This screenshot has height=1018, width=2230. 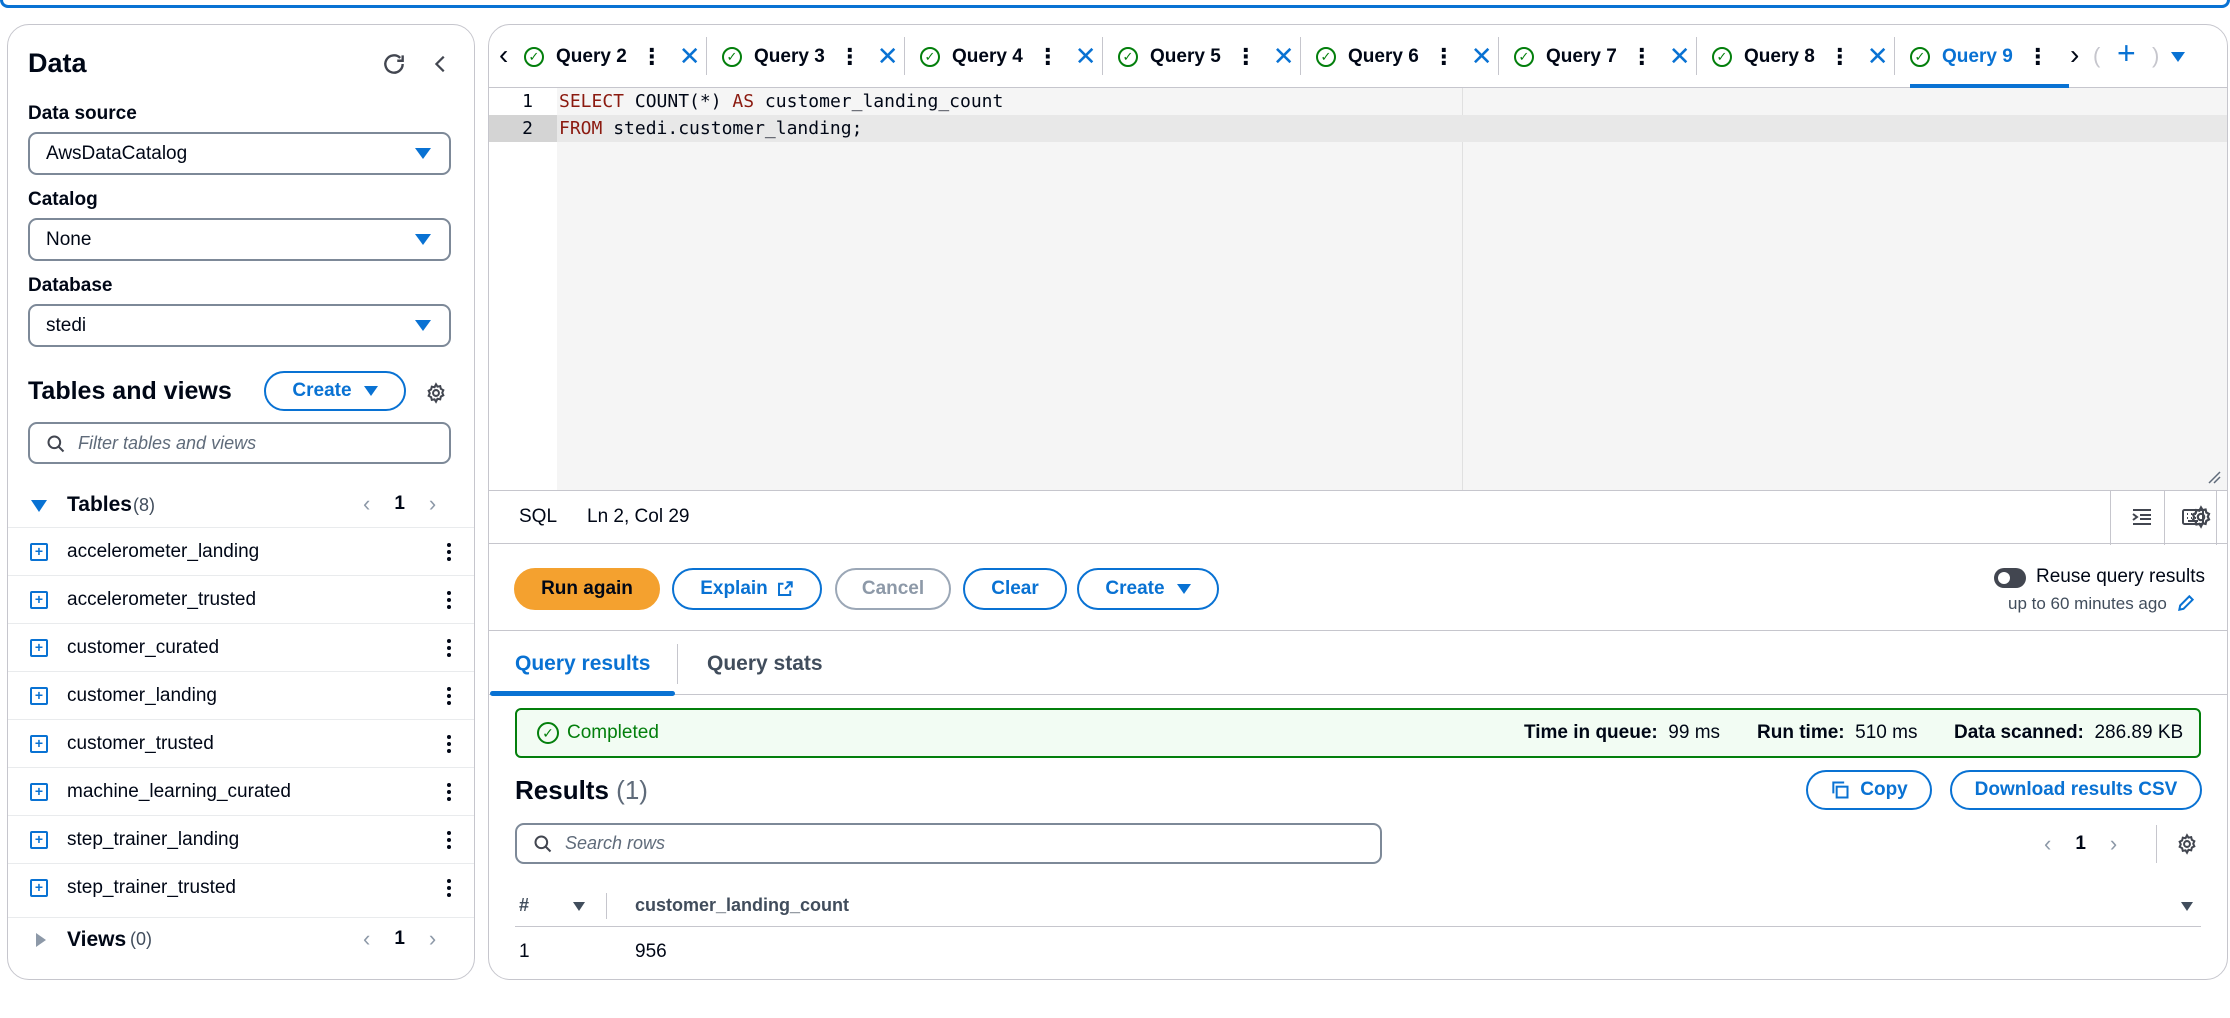 I want to click on query-tab: ✓ Query 2 ⋮ ✕, so click(x=612, y=56).